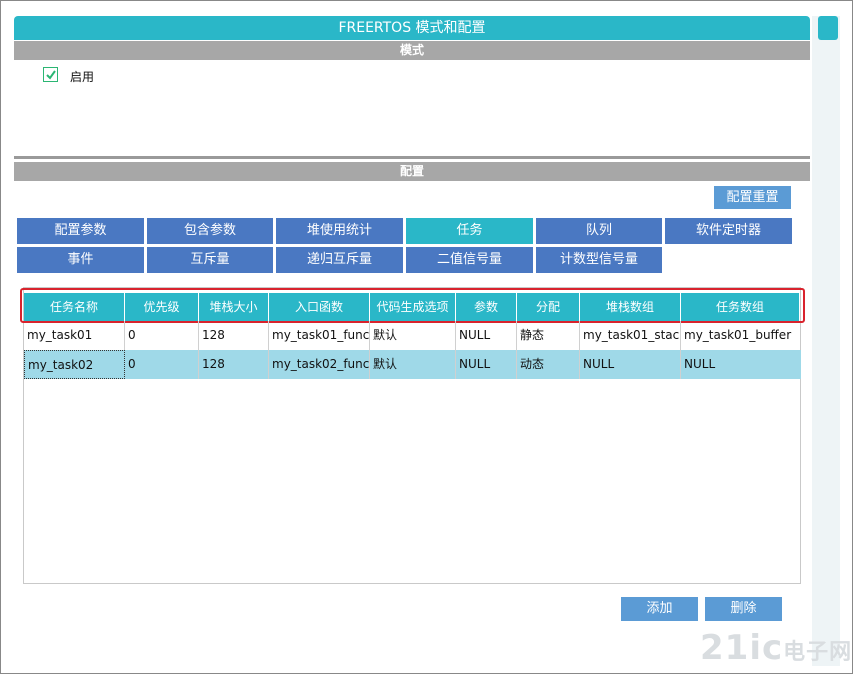  Describe the element at coordinates (548, 364) in the screenshot. I see `cell-allocation: 动态` at that location.